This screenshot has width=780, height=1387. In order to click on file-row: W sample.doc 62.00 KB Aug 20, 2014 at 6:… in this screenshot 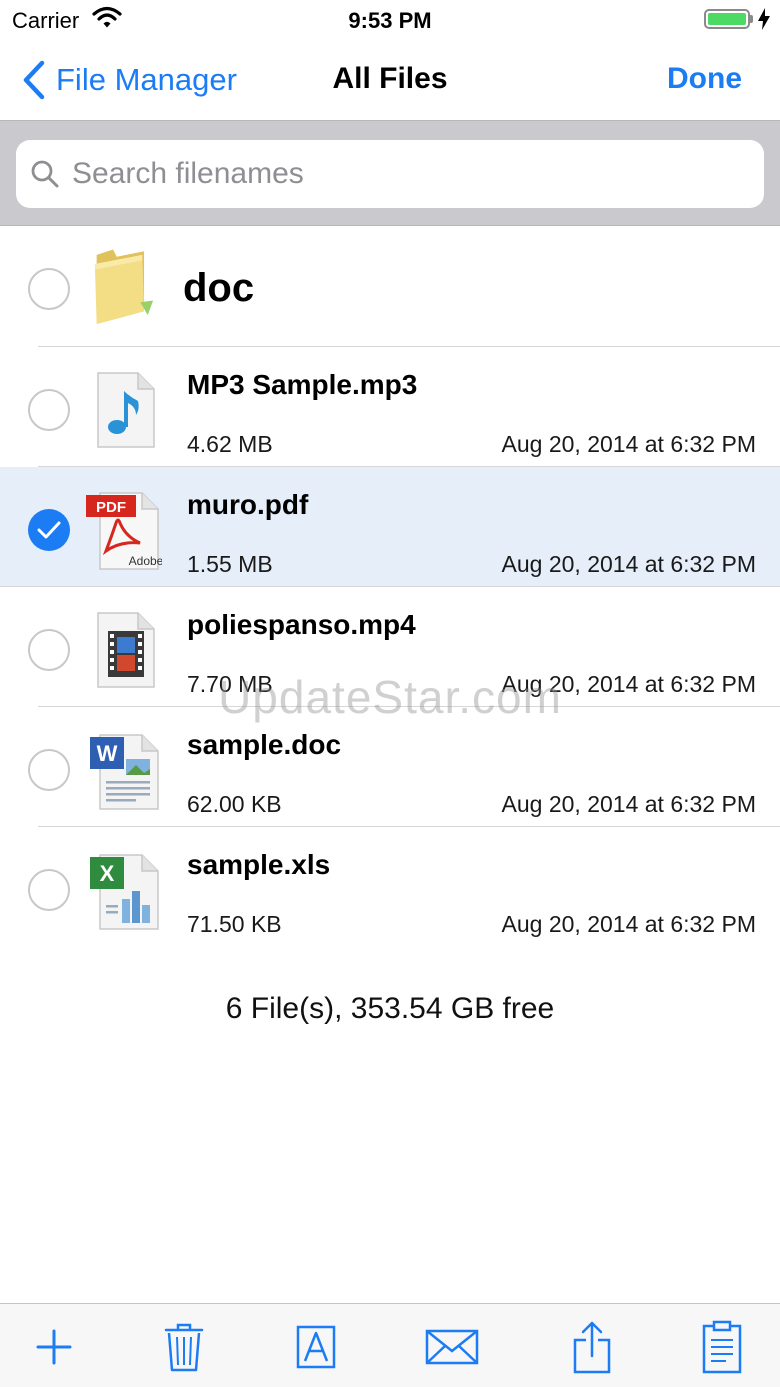, I will do `click(390, 767)`.